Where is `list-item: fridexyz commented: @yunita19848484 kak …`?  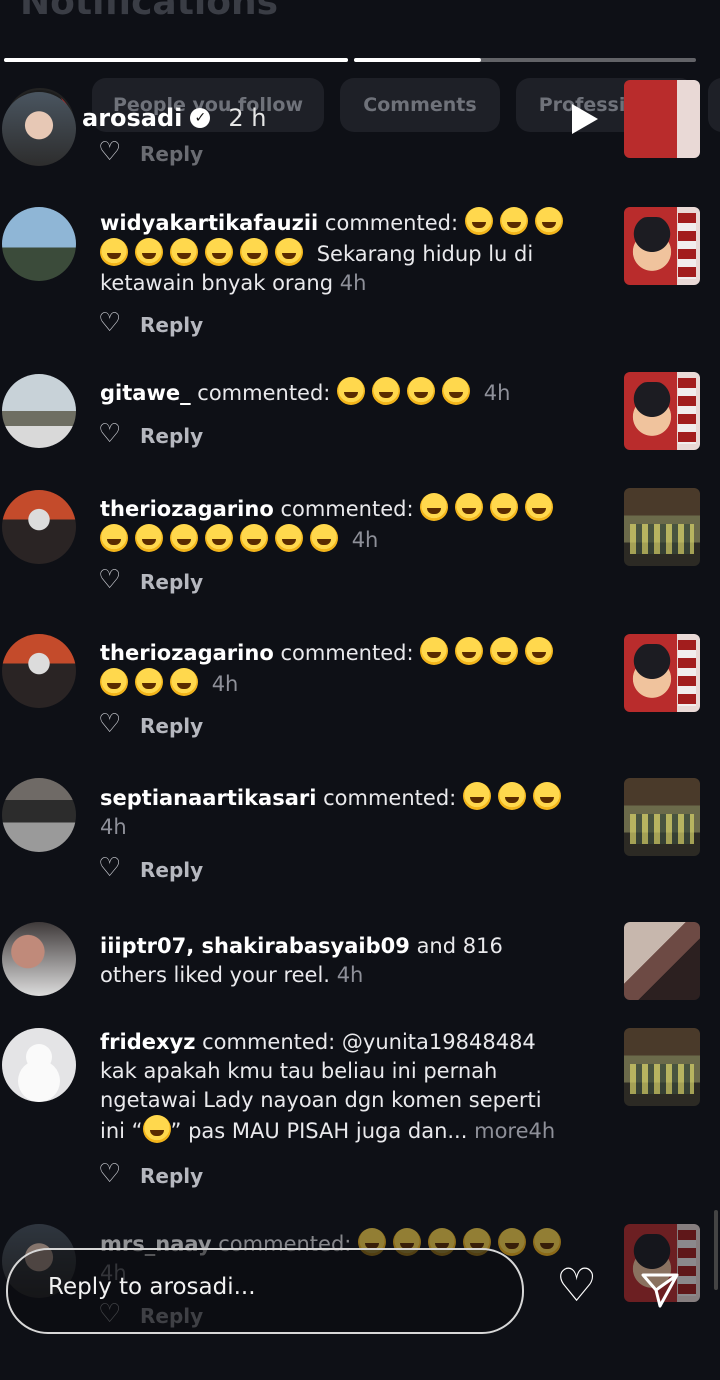
list-item: fridexyz commented: @yunita19848484 kak … is located at coordinates (360, 1113).